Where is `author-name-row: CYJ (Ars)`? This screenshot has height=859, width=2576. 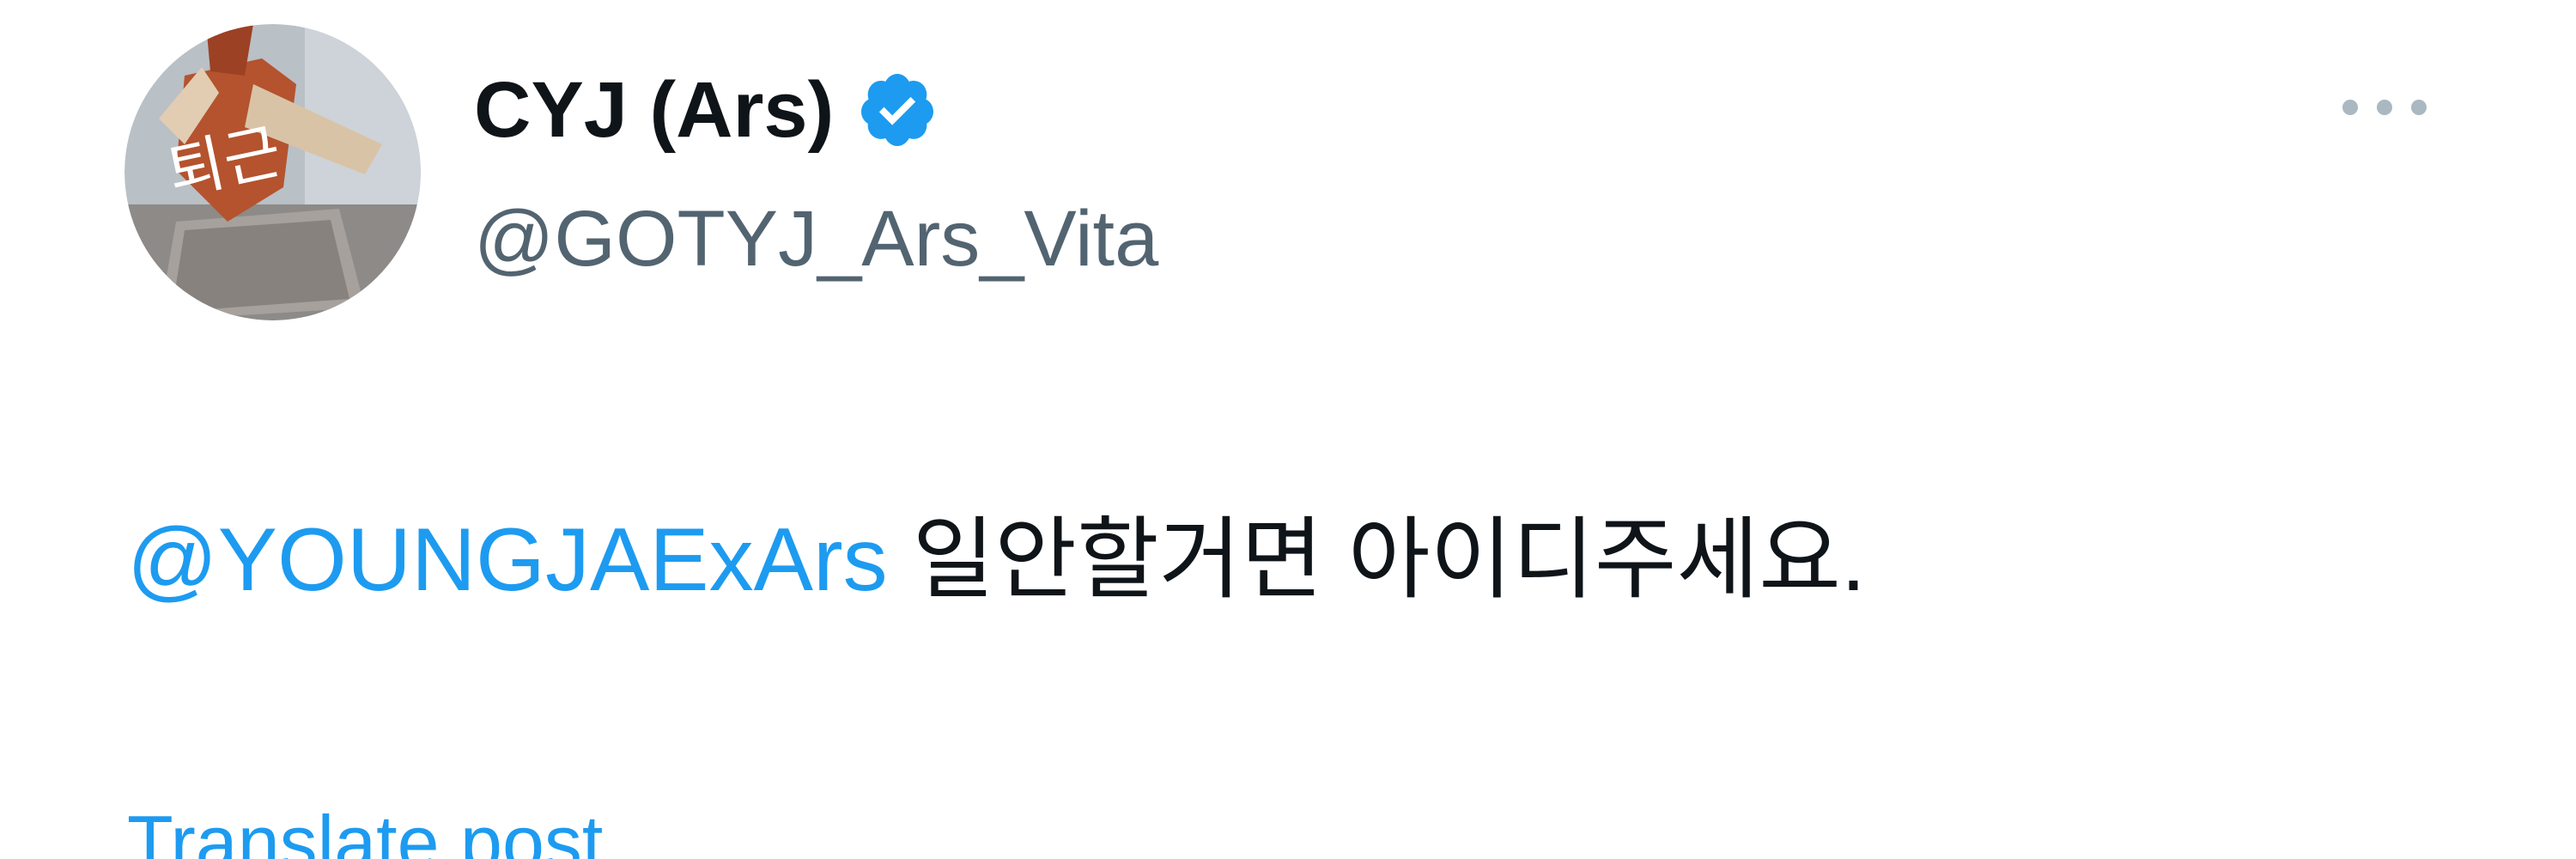 author-name-row: CYJ (Ars) is located at coordinates (706, 110).